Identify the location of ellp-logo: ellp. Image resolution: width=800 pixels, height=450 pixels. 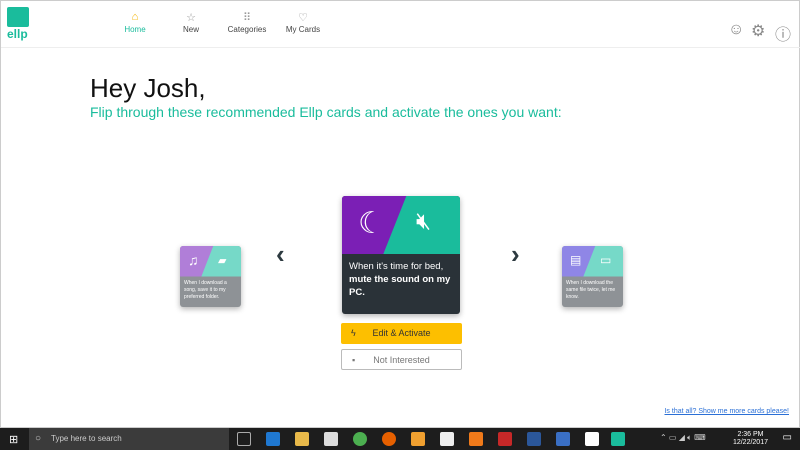
(18, 25).